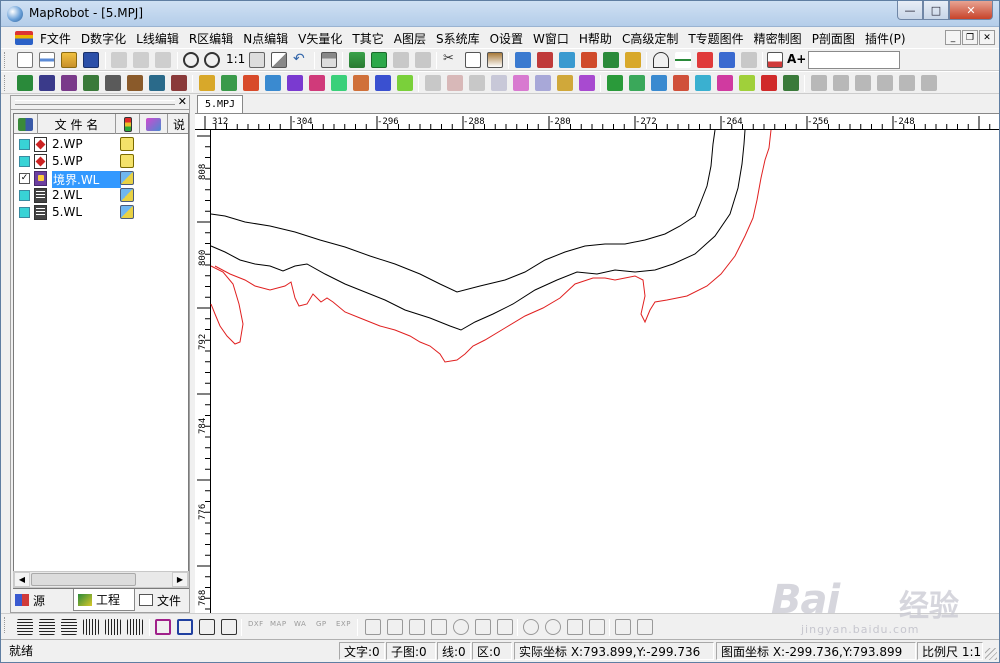 The height and width of the screenshot is (663, 1000). Describe the element at coordinates (178, 124) in the screenshot. I see `col-header-desc: 说` at that location.